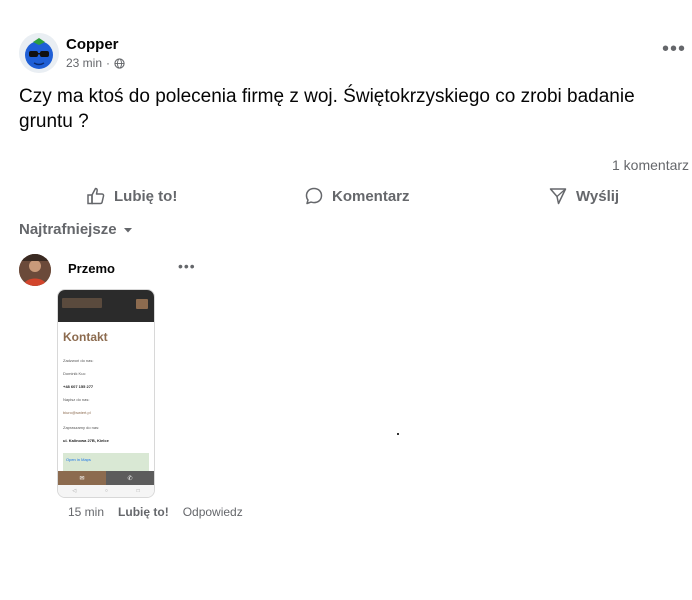 The height and width of the screenshot is (600, 692). I want to click on like-button: Lubię to!, so click(131, 196).